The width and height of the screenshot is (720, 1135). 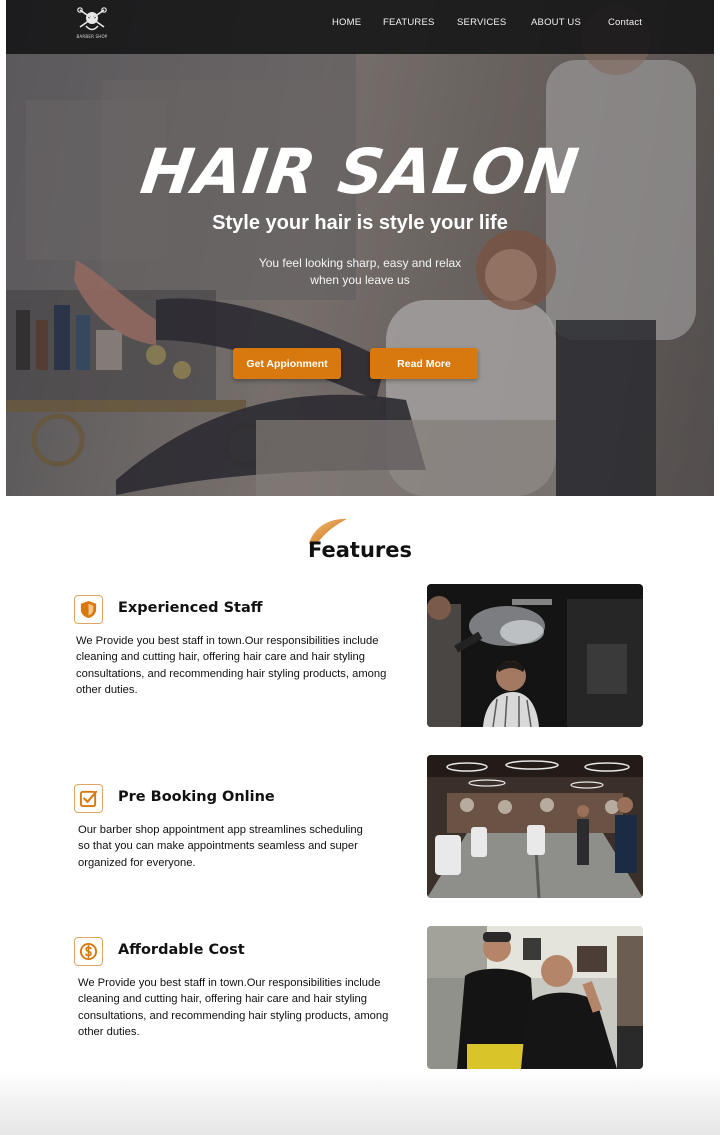 I want to click on scissors-skull-icon, so click(x=92, y=19).